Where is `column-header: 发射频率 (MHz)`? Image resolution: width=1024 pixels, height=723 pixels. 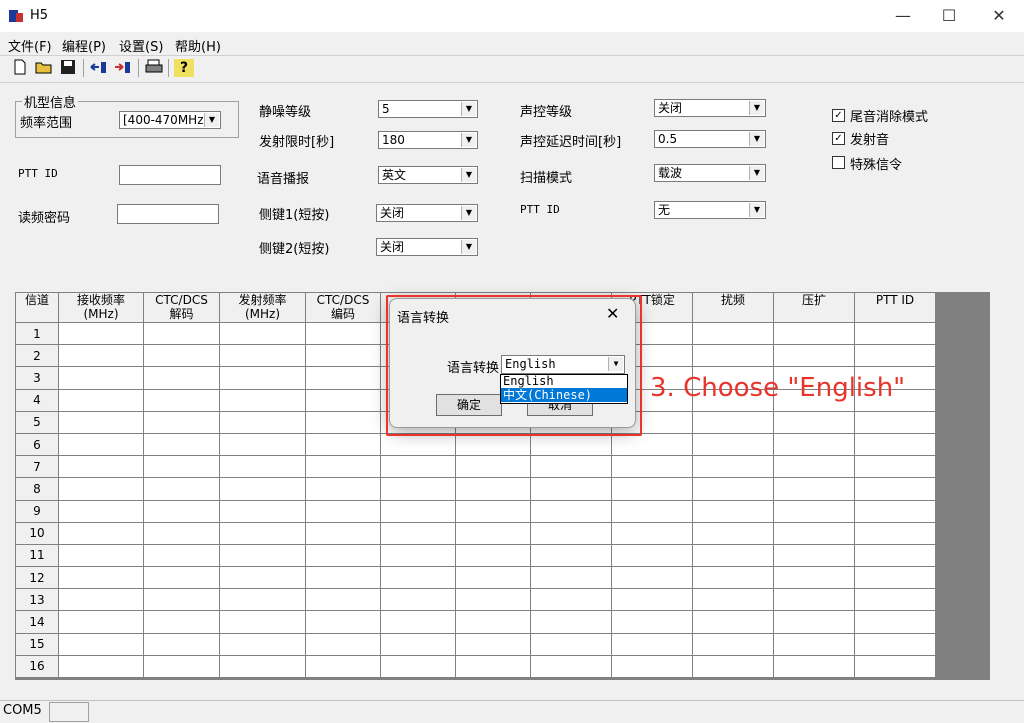
column-header: 发射频率 (MHz) is located at coordinates (262, 307).